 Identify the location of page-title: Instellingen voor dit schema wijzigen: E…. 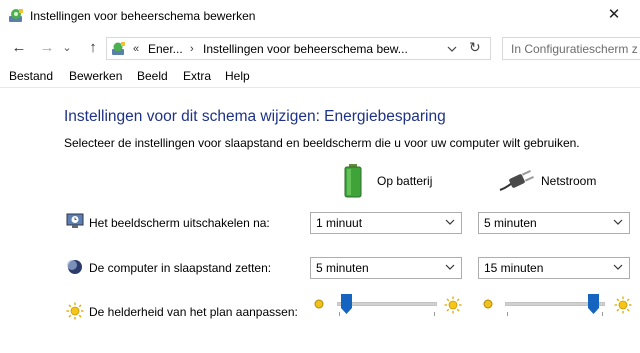
(255, 116).